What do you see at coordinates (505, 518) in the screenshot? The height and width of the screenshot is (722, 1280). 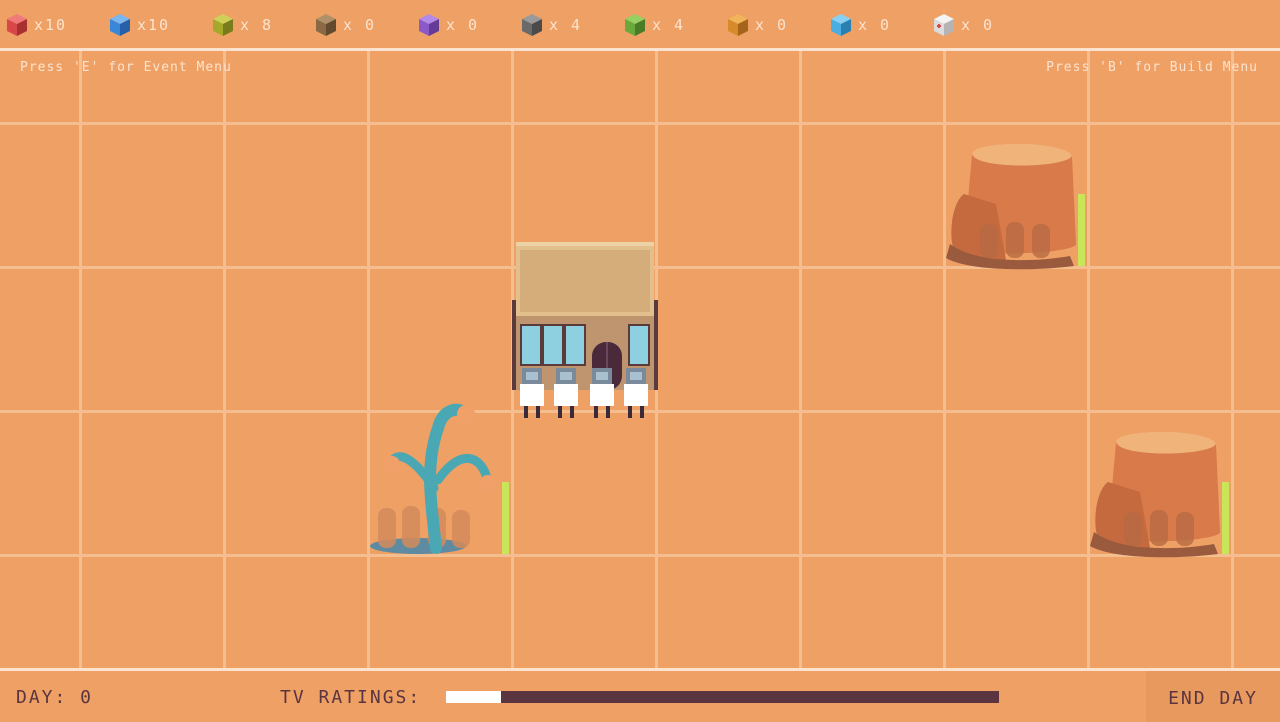 I see `tree-health-bar` at bounding box center [505, 518].